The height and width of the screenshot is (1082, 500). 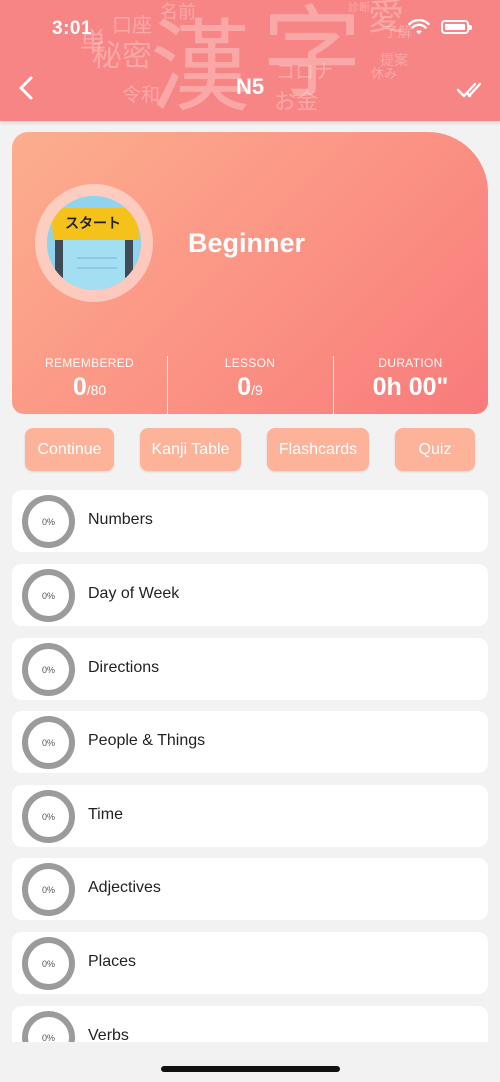 I want to click on page-title: N5, so click(x=250, y=86).